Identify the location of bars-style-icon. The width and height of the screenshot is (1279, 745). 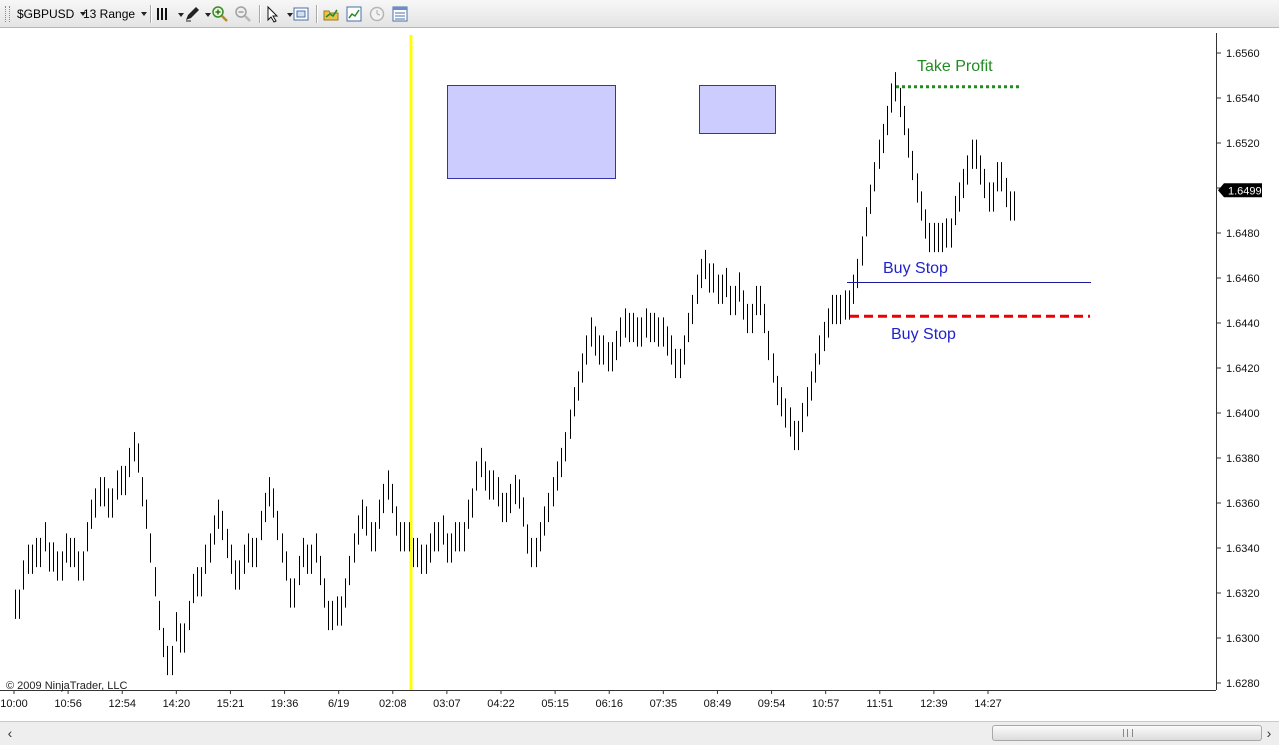
(164, 14).